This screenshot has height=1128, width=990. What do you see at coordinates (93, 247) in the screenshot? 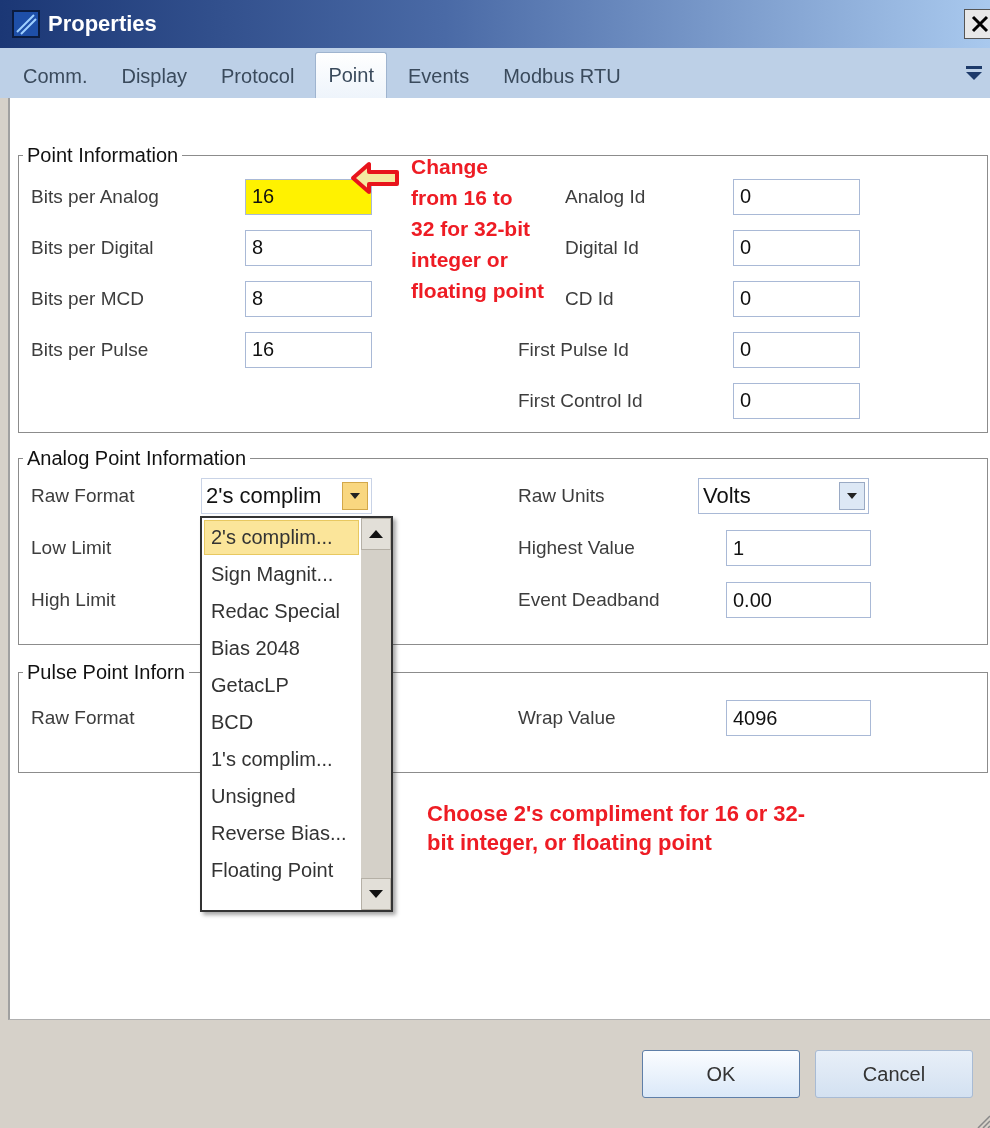
I see `field-label: Bits per Digital` at bounding box center [93, 247].